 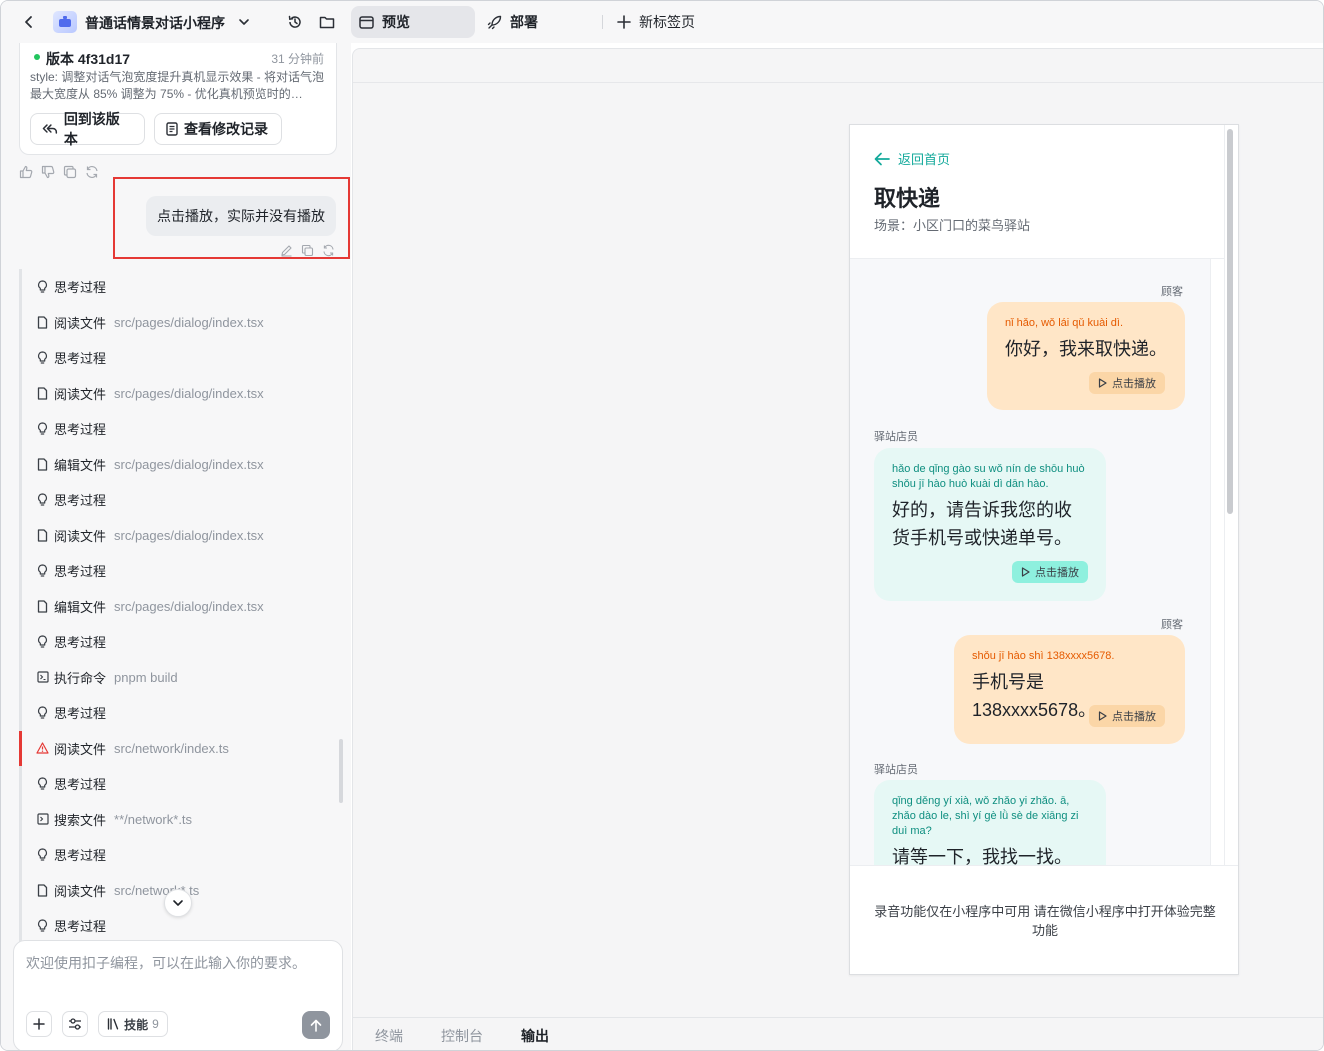 I want to click on thumbs-up-icon, so click(x=26, y=172).